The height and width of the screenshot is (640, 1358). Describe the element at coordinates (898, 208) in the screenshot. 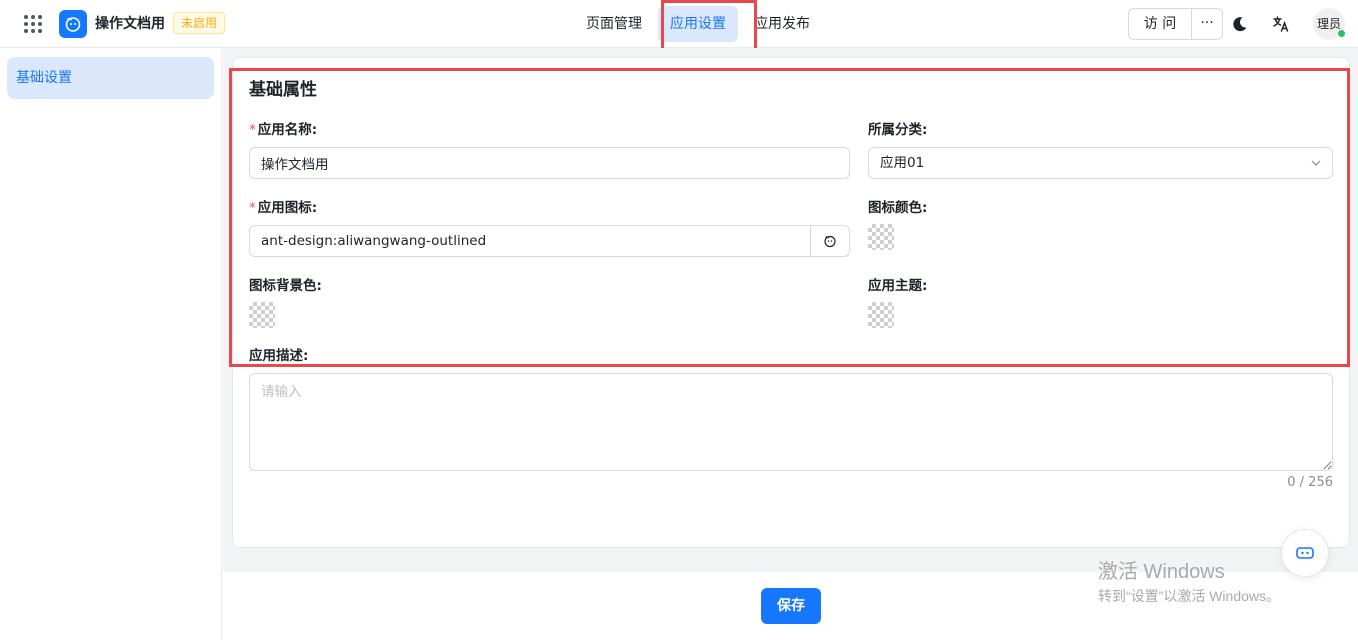

I see `icon-color-label: 图标颜色:` at that location.